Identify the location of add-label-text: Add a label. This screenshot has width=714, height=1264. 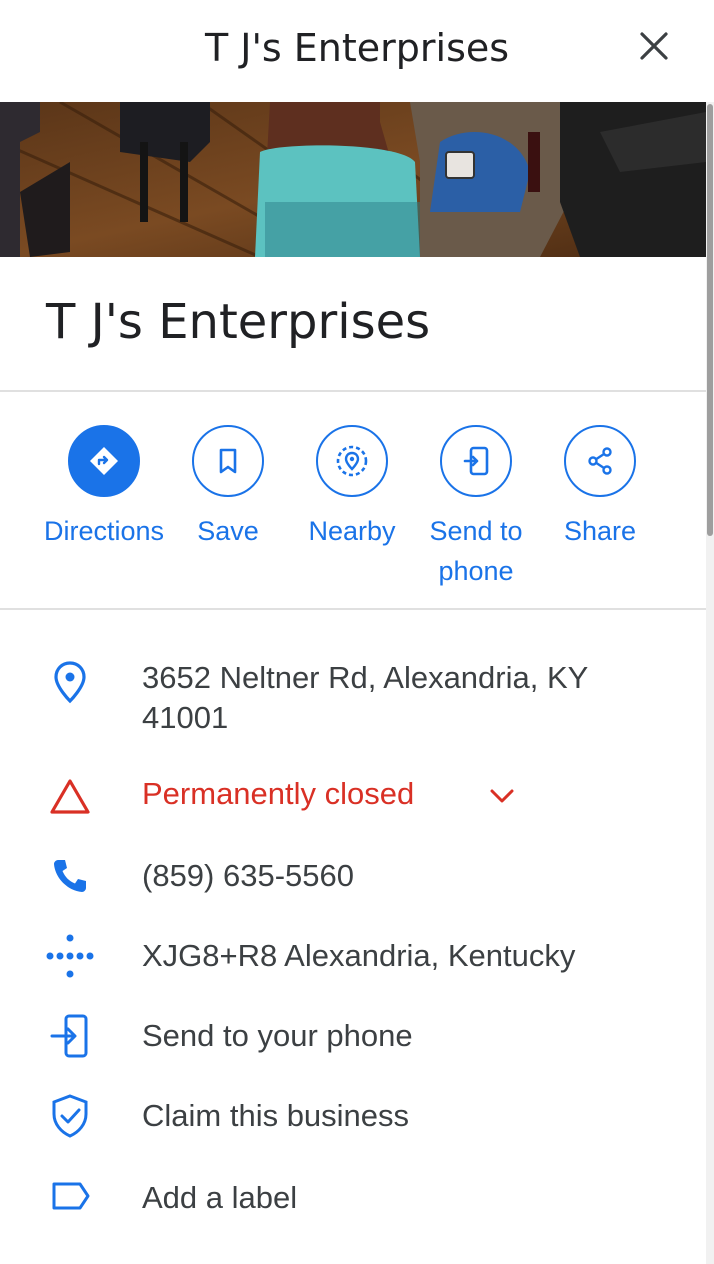
(220, 1197).